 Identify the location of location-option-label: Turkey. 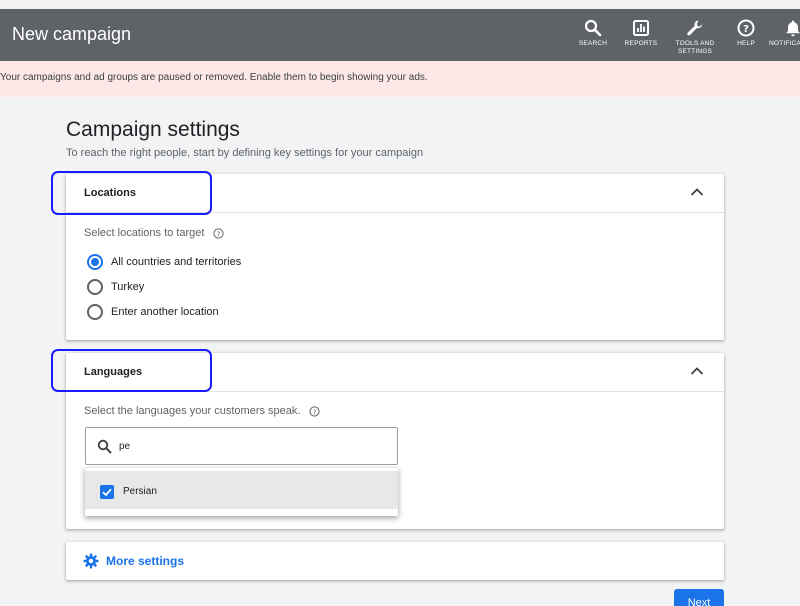
(128, 287).